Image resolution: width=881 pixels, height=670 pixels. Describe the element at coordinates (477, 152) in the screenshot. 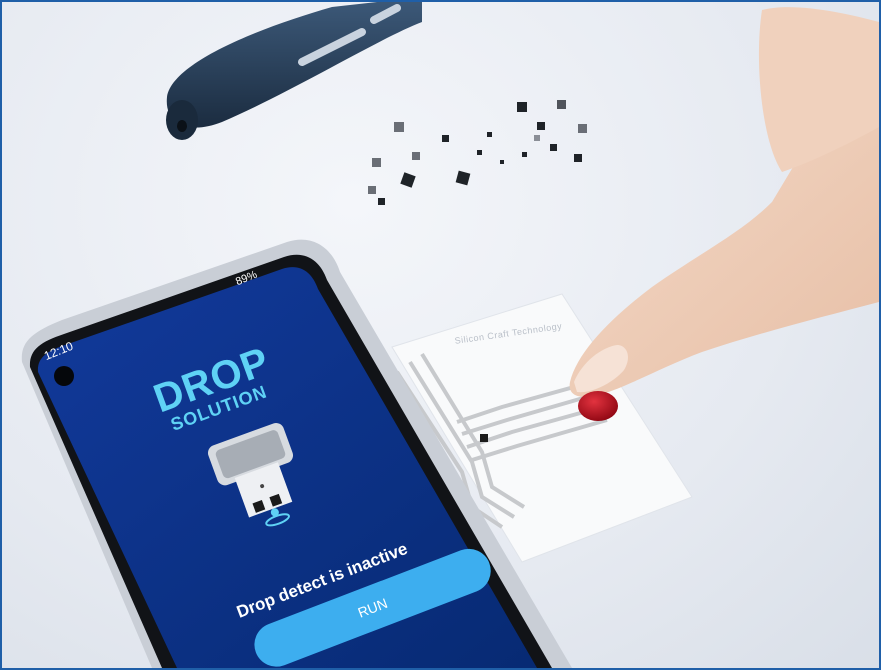

I see `scattered-chips` at that location.